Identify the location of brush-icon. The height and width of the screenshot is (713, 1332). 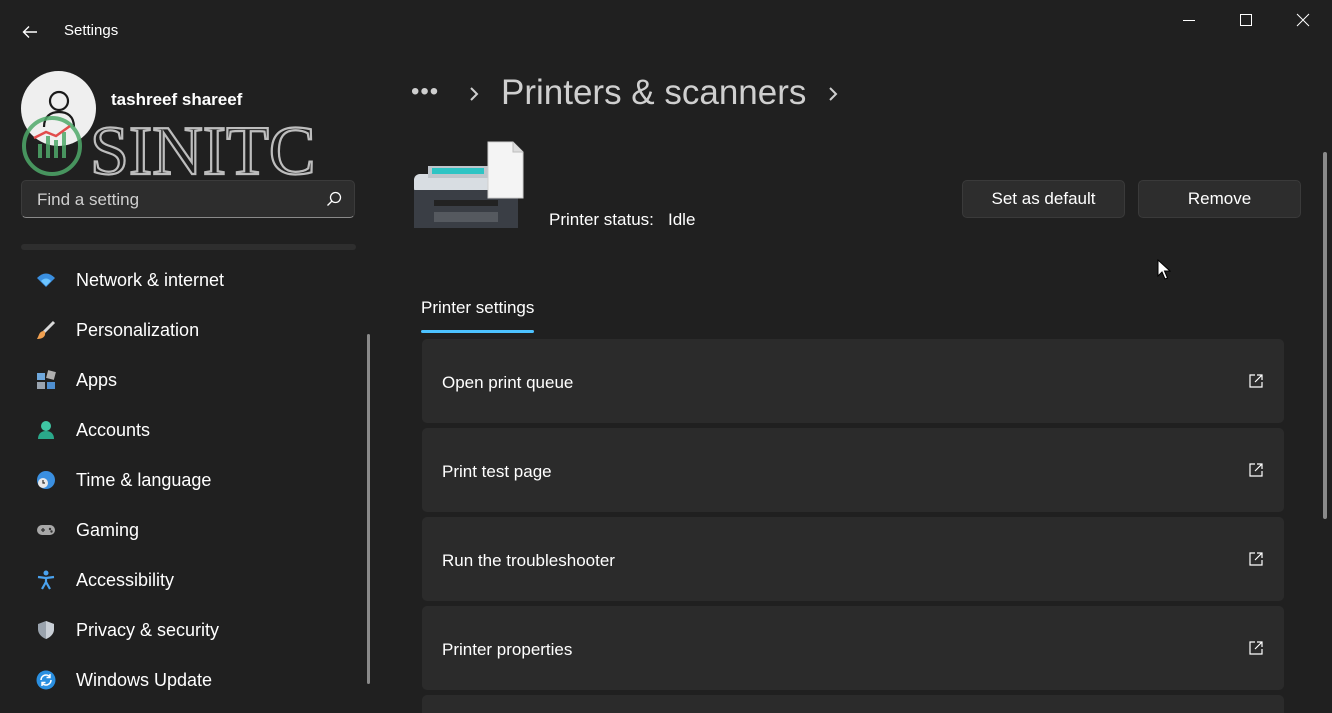
(46, 330).